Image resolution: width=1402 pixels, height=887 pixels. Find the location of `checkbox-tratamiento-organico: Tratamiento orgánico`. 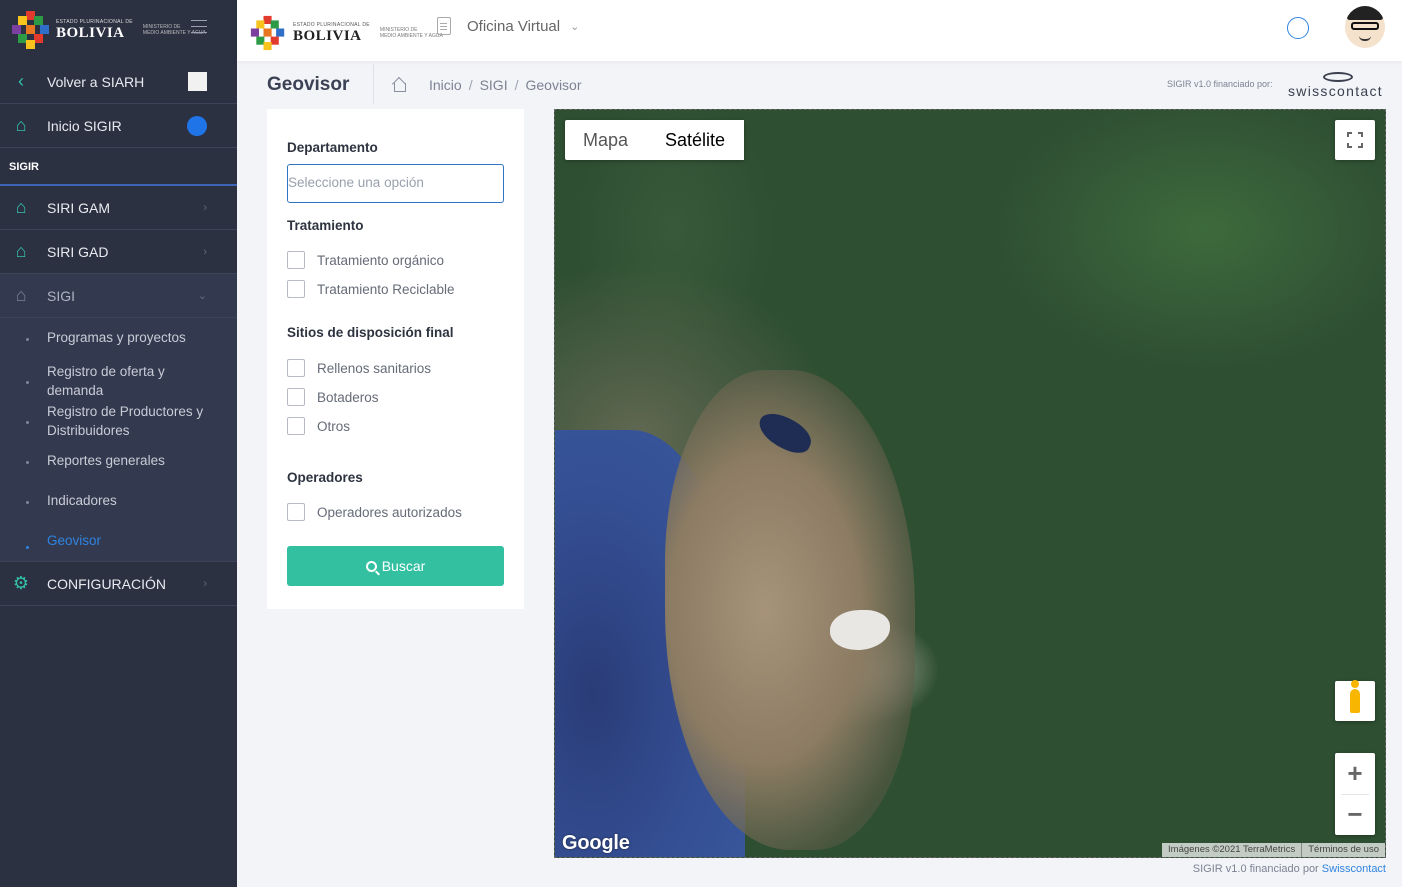

checkbox-tratamiento-organico: Tratamiento orgánico is located at coordinates (365, 260).